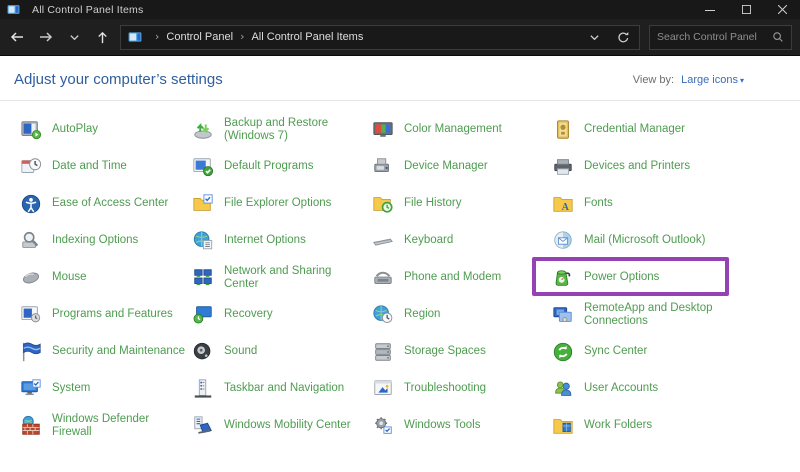 This screenshot has height=472, width=800. Describe the element at coordinates (46, 37) in the screenshot. I see `forward-button` at that location.